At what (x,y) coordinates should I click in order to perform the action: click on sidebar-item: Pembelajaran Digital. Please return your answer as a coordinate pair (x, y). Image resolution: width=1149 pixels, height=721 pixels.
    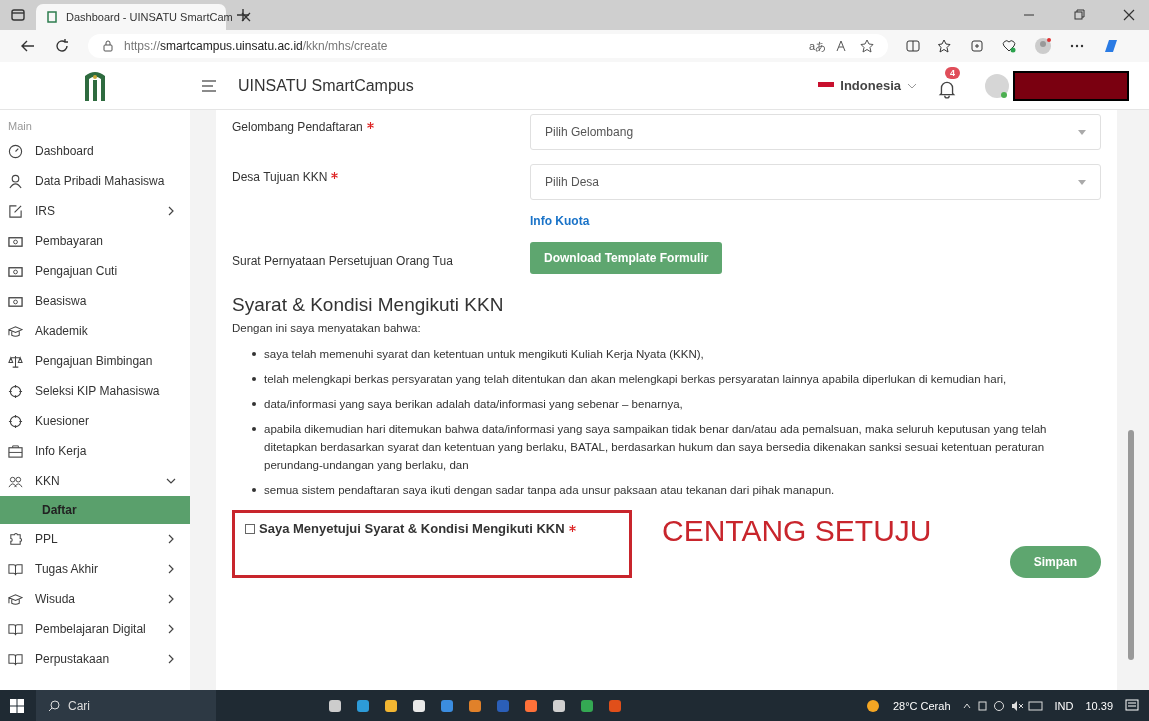
    Looking at the image, I should click on (95, 629).